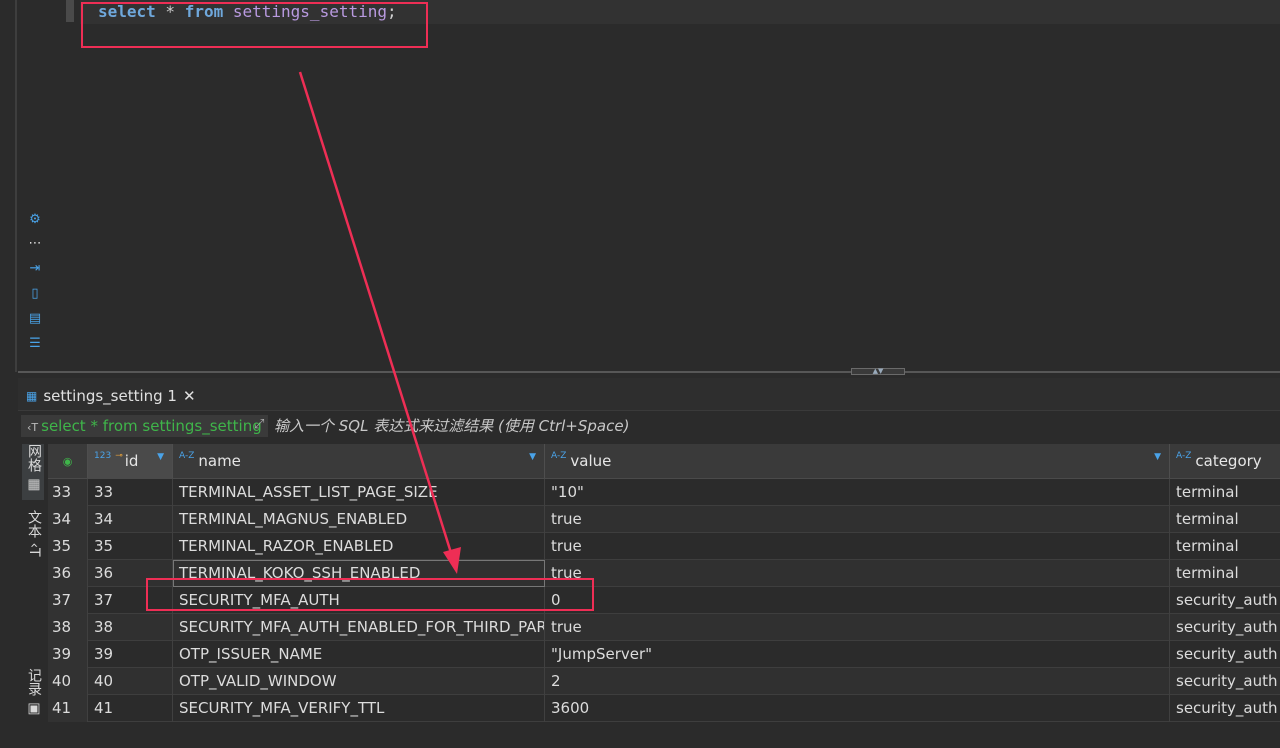 The image size is (1280, 748). Describe the element at coordinates (35, 220) in the screenshot. I see `settings-icon: ⚙` at that location.